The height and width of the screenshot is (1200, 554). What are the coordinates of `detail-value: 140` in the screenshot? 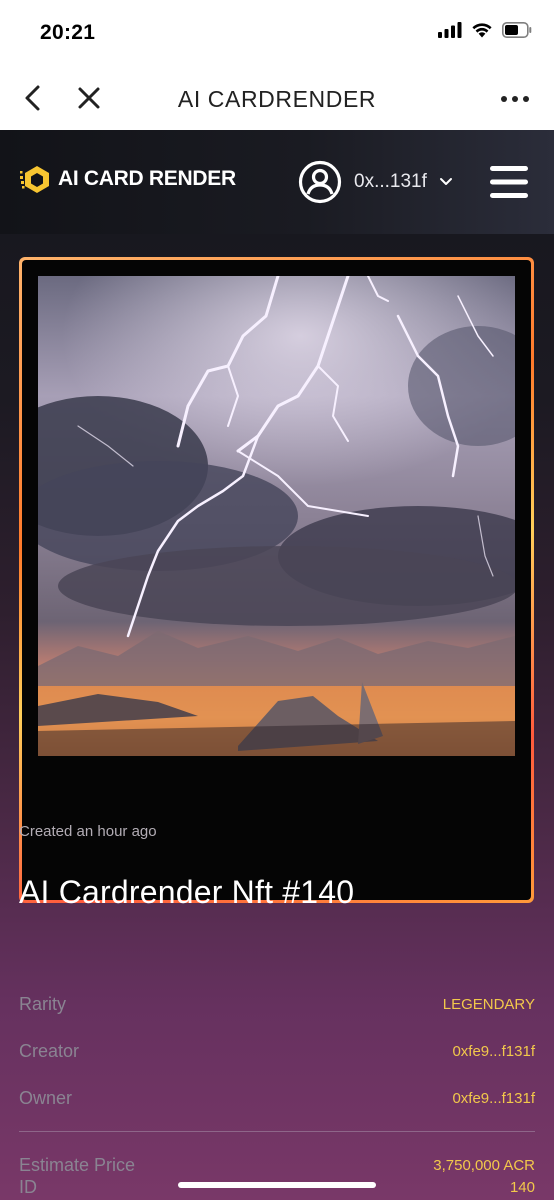 It's located at (522, 1187).